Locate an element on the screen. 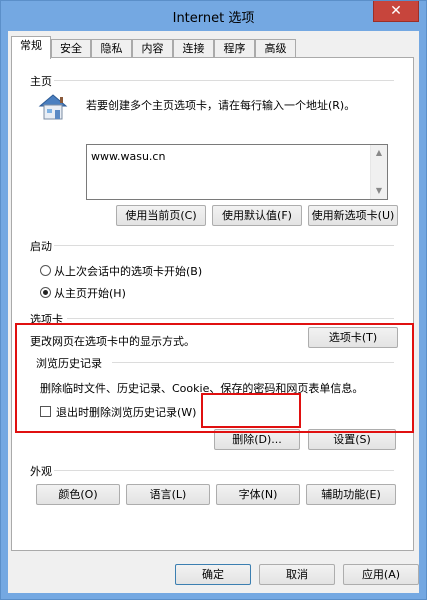  home-group-divider is located at coordinates (224, 80).